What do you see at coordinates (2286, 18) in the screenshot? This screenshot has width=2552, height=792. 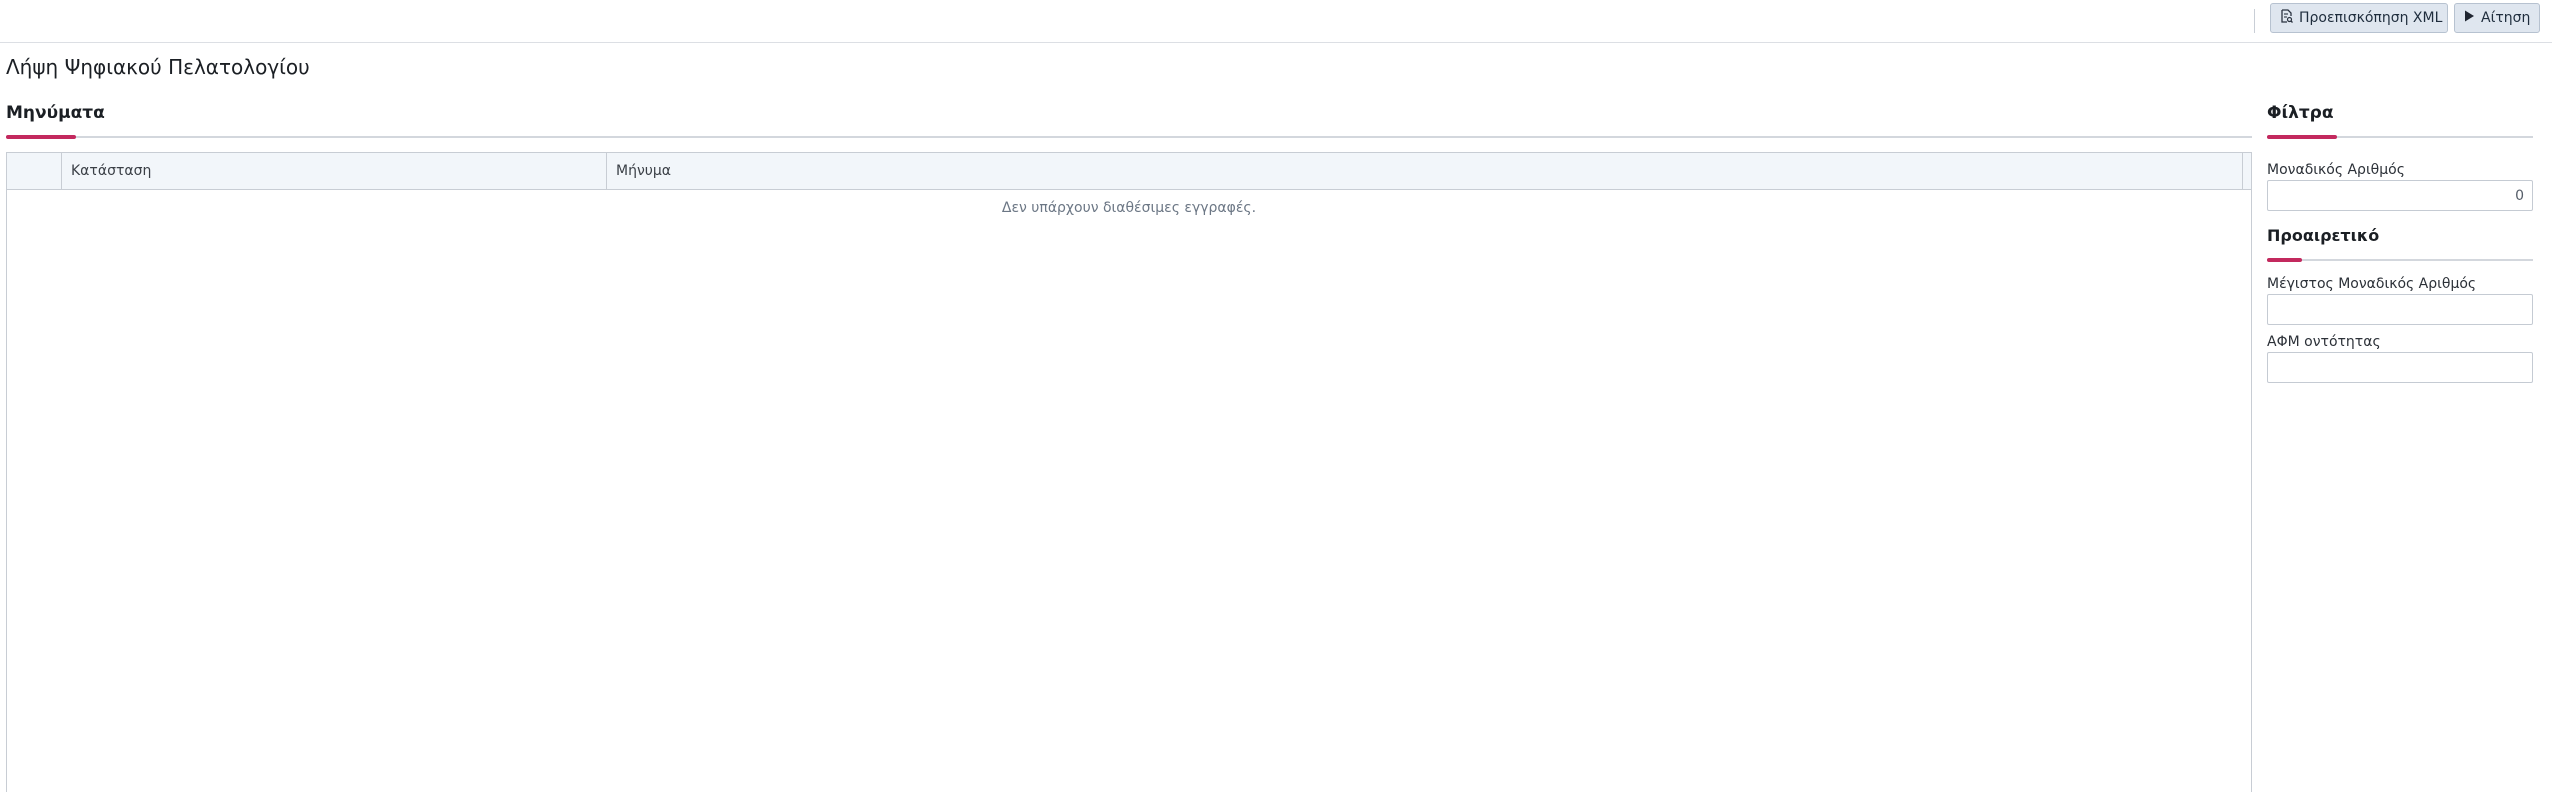 I see `xml-preview-icon` at bounding box center [2286, 18].